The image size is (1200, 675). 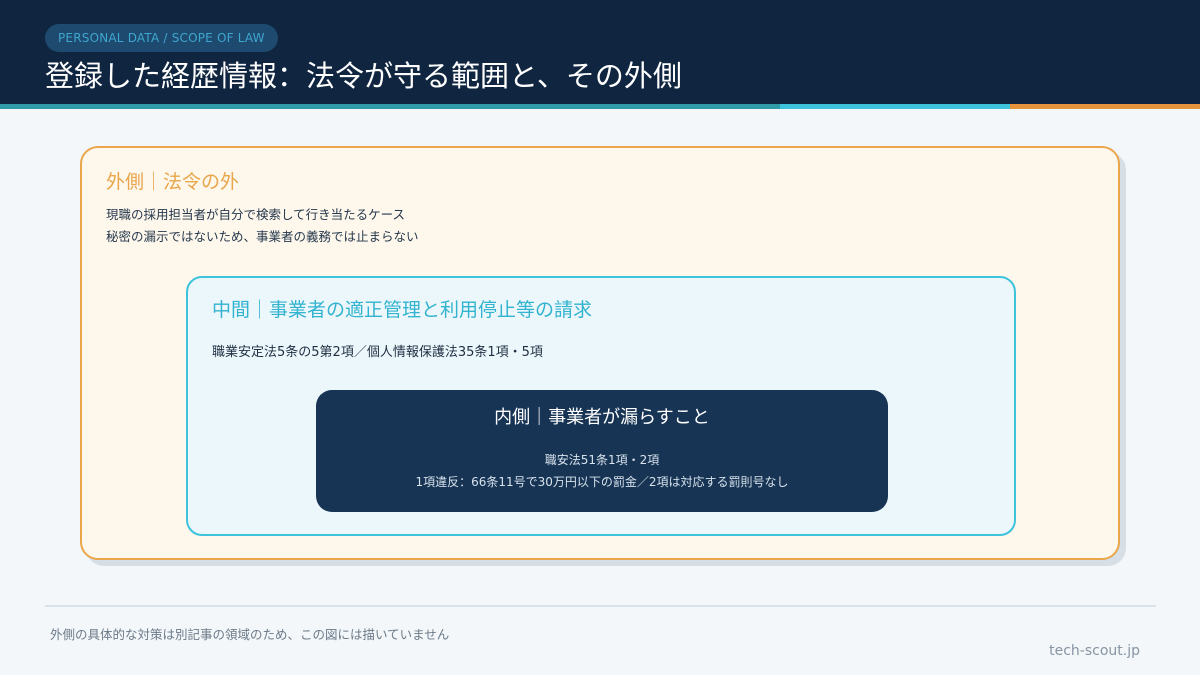 I want to click on middle-scope-description: 職業安定法5条の5第2項／個人情報保護法35条1項・5項, so click(x=377, y=352).